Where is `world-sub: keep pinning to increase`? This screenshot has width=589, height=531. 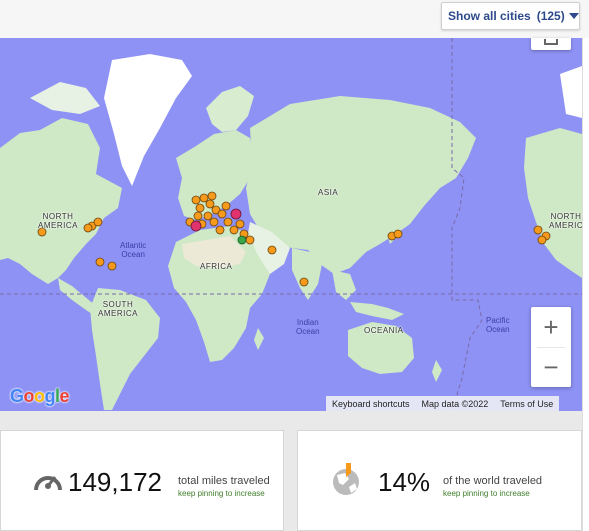
world-sub: keep pinning to increase is located at coordinates (486, 493).